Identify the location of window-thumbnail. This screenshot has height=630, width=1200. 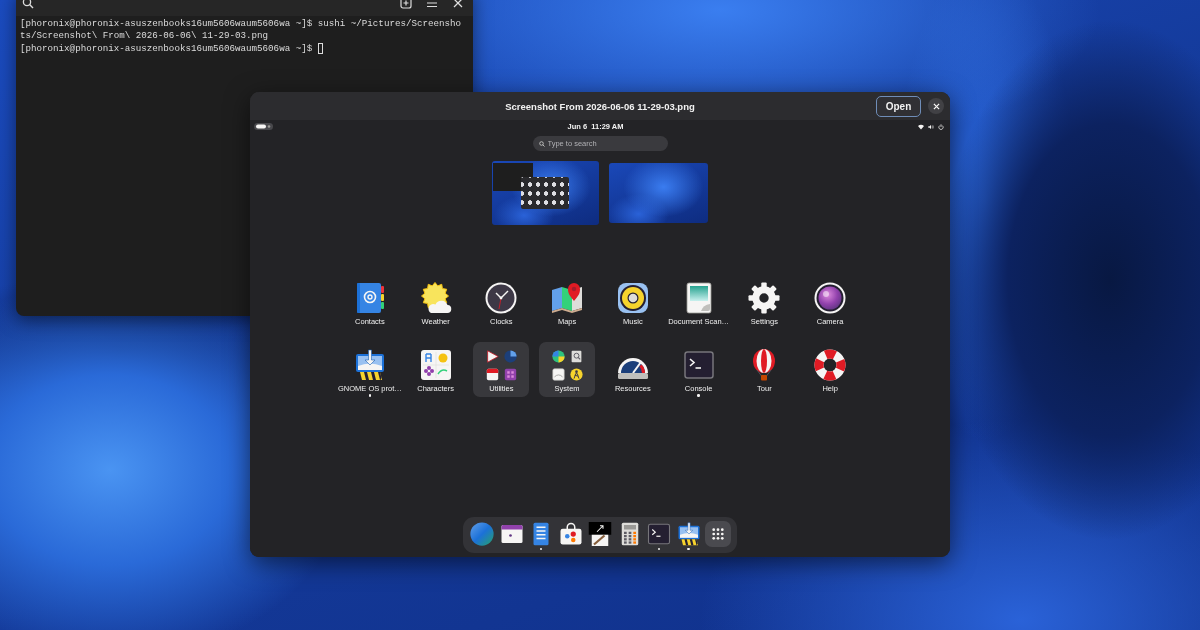
(545, 193).